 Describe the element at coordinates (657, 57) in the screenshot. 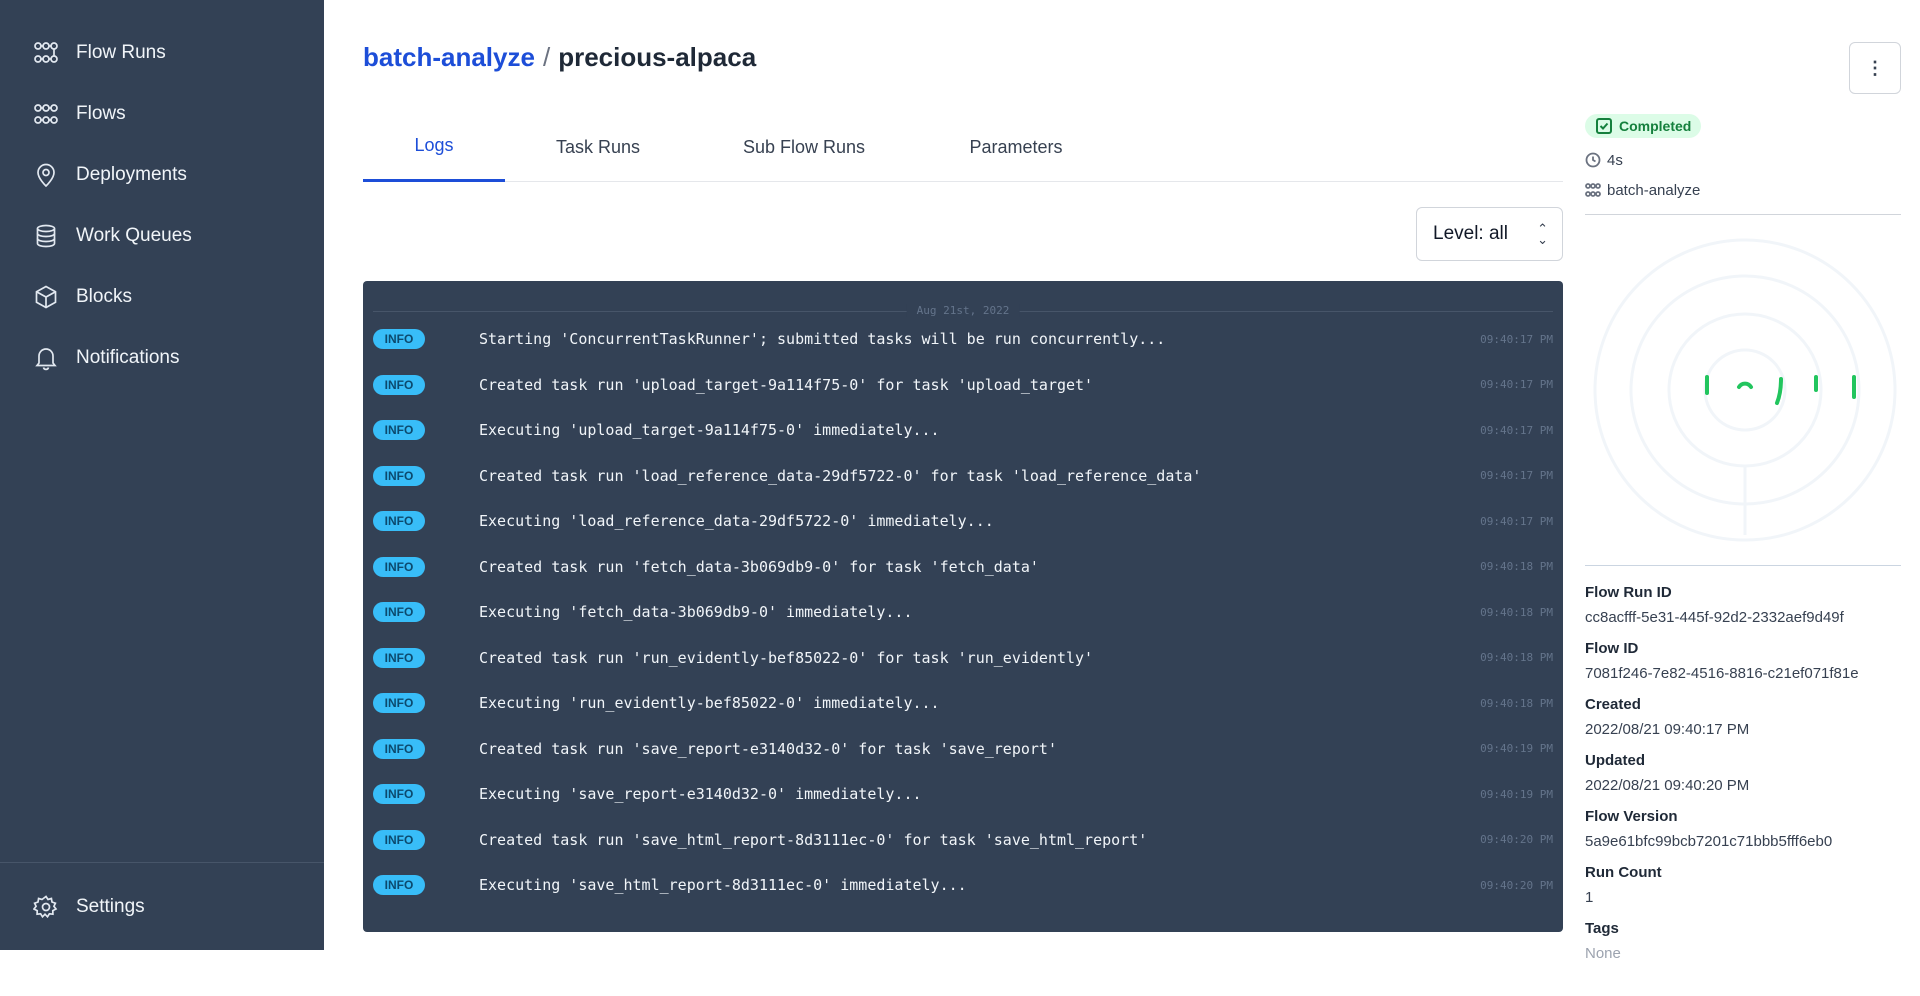

I see `page-title: precious-alpaca` at that location.